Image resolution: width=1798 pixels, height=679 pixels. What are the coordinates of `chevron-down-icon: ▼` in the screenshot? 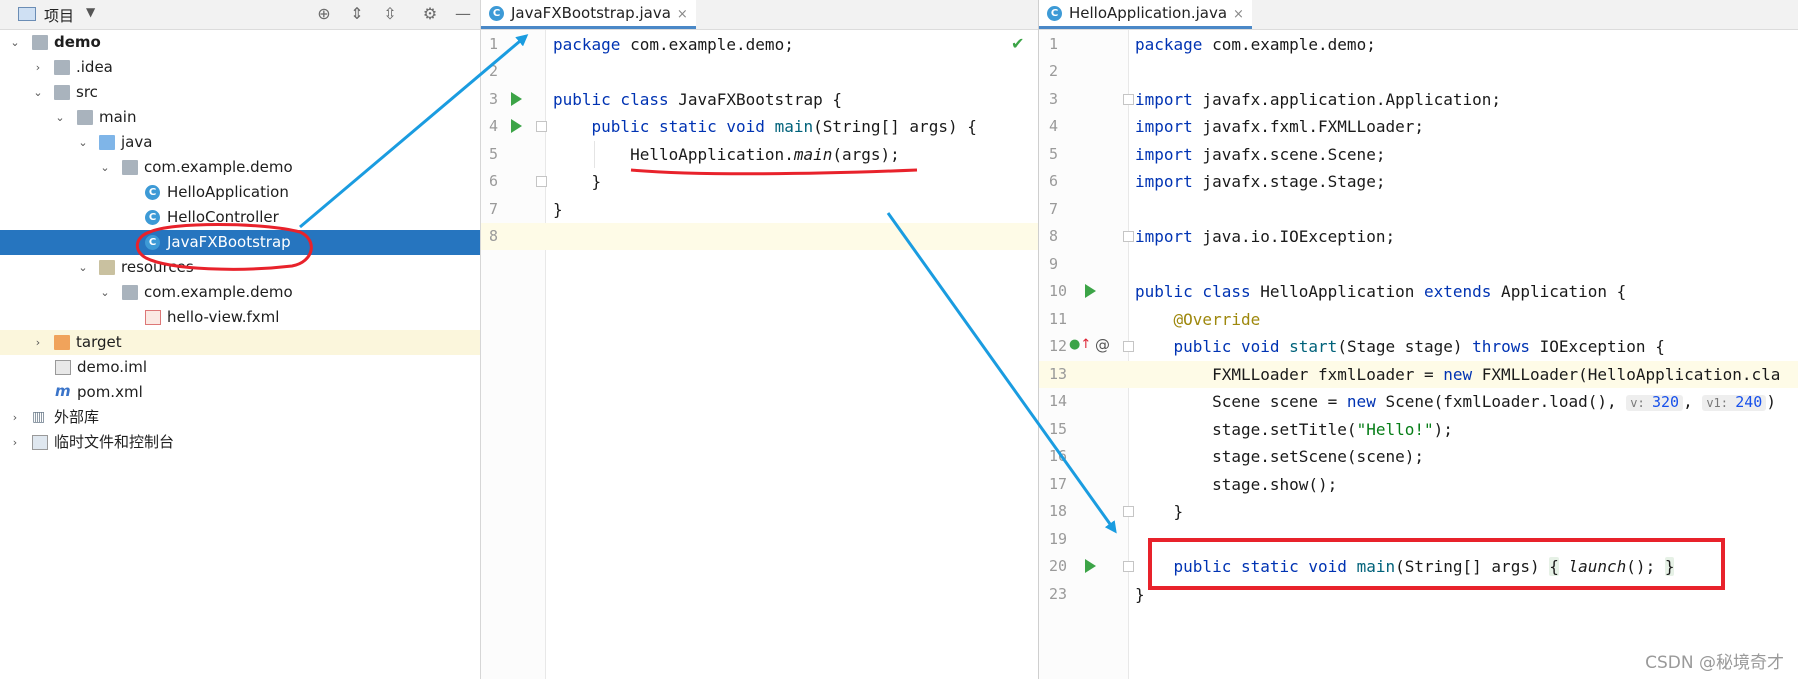 It's located at (90, 12).